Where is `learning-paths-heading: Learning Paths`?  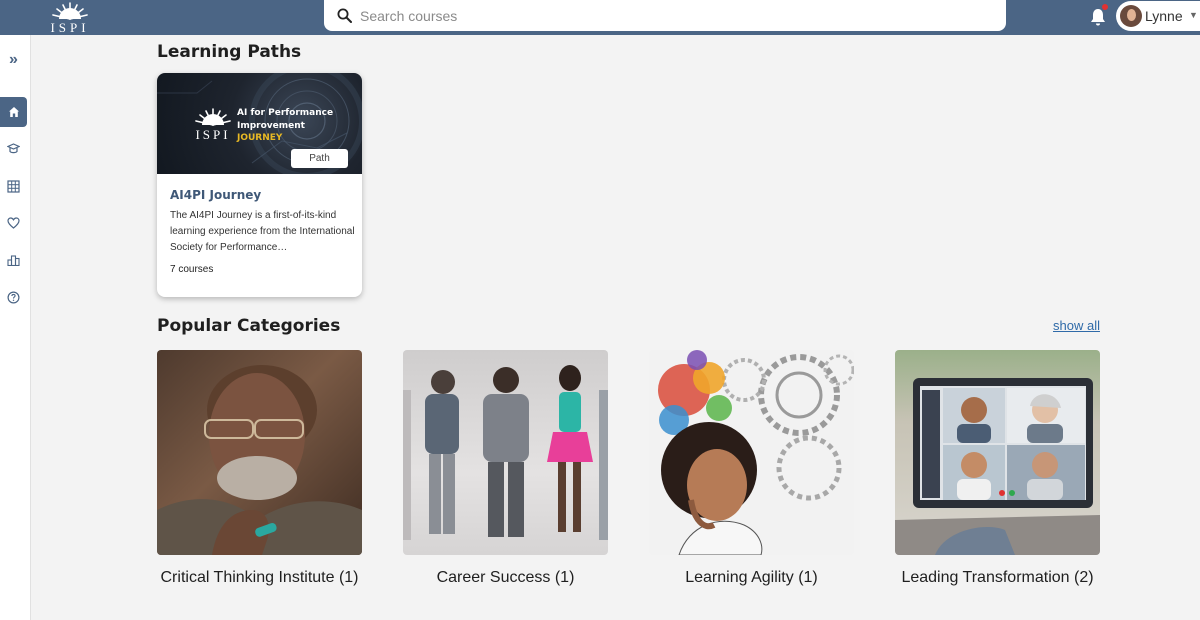
learning-paths-heading: Learning Paths is located at coordinates (229, 52).